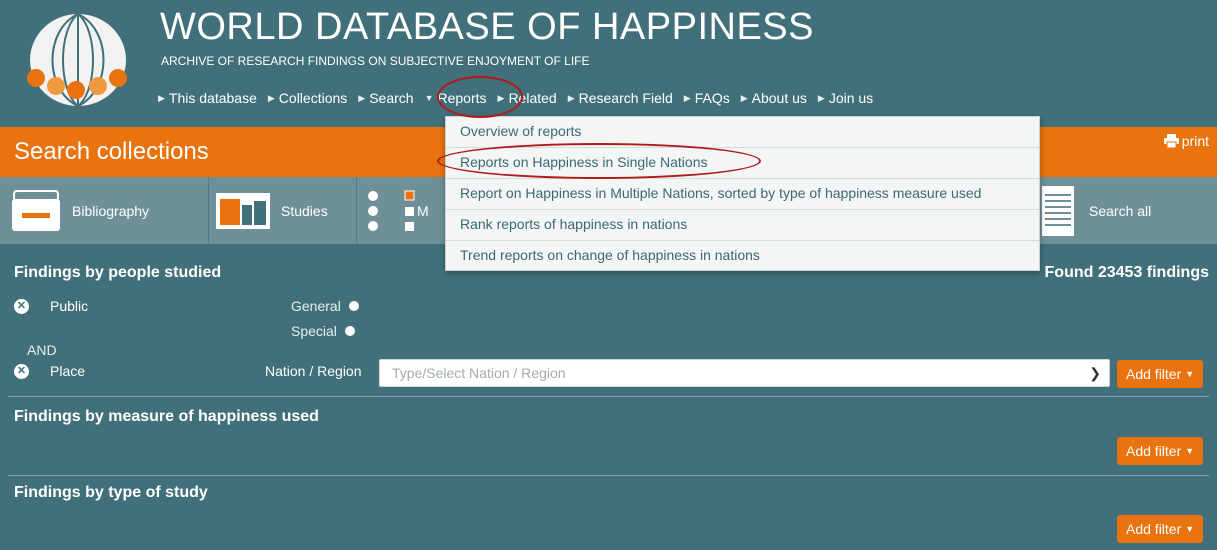 Image resolution: width=1217 pixels, height=550 pixels. Describe the element at coordinates (742, 225) in the screenshot. I see `menu-item-rank-reports: Rank reports of happiness in nations` at that location.